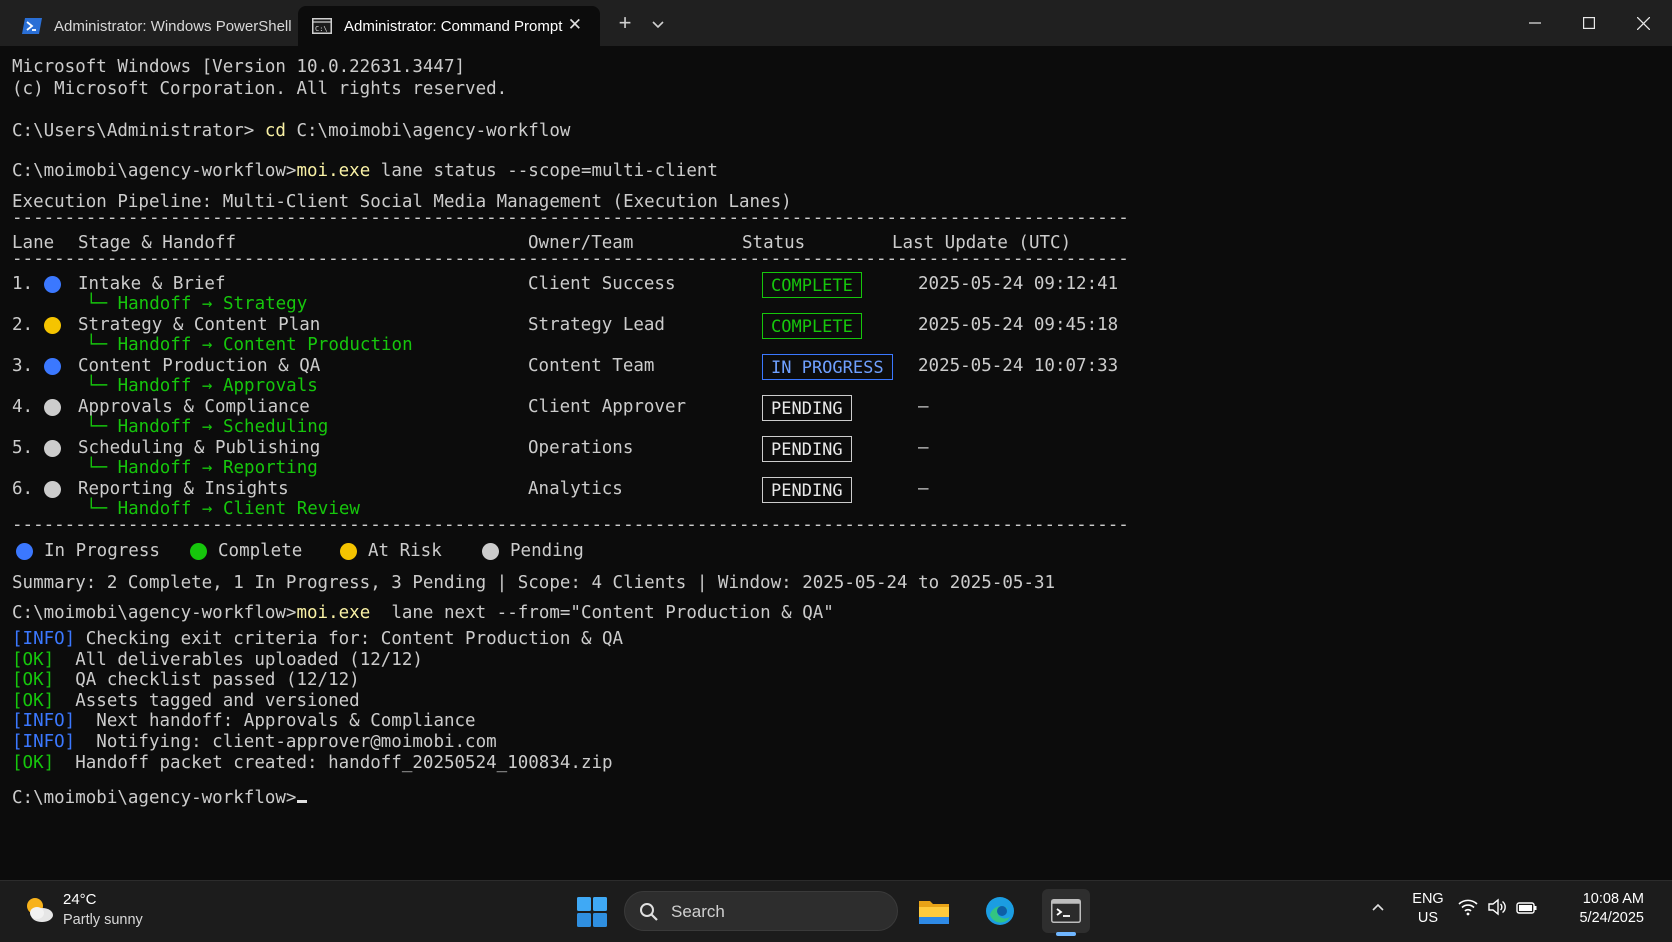 This screenshot has width=1672, height=942. I want to click on lane-owner: Content Team, so click(591, 366).